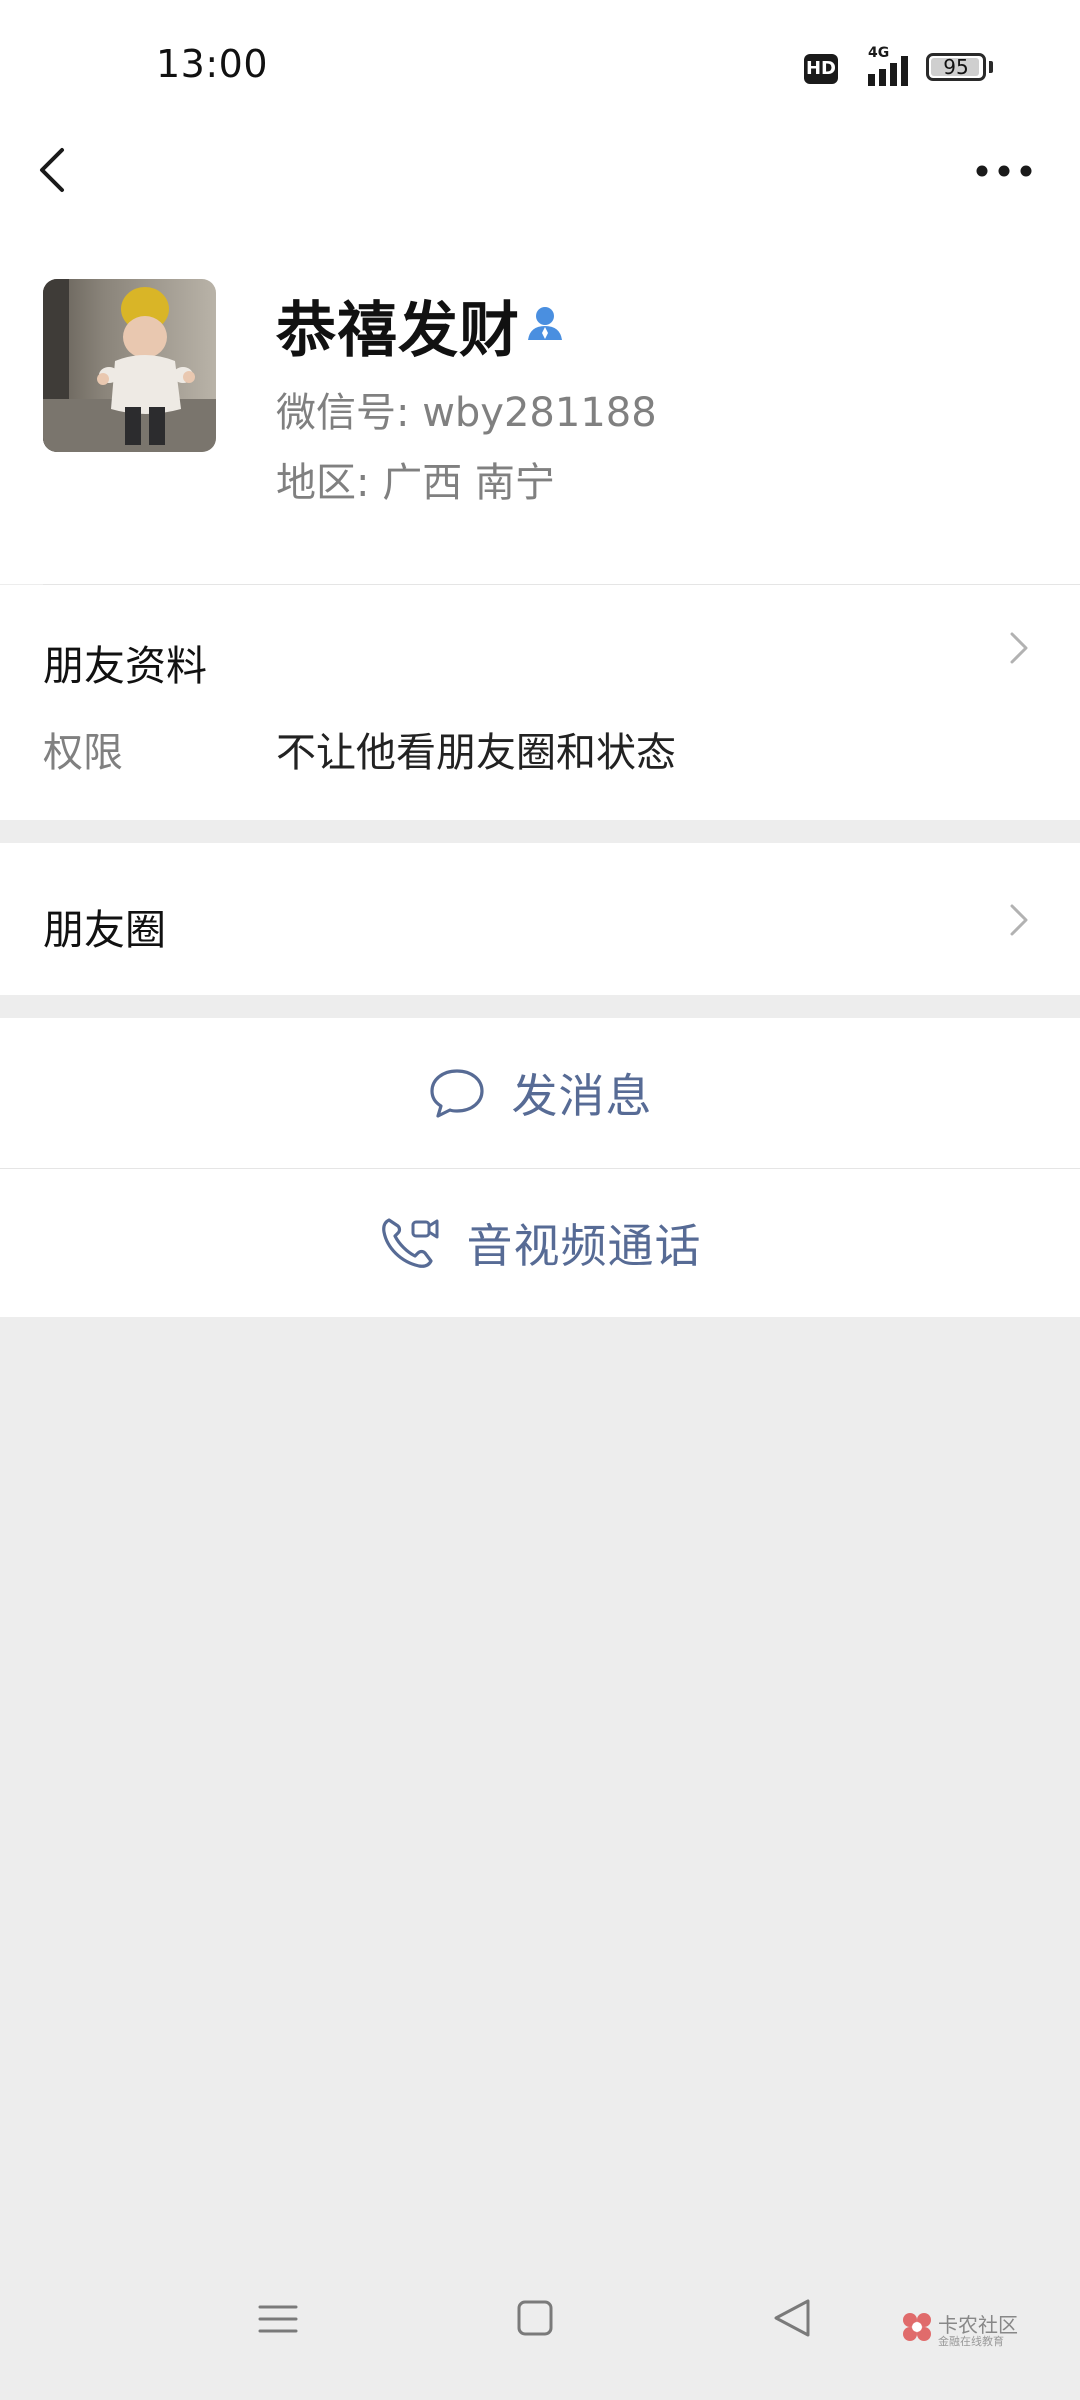 The width and height of the screenshot is (1080, 2400). I want to click on home-button, so click(535, 2320).